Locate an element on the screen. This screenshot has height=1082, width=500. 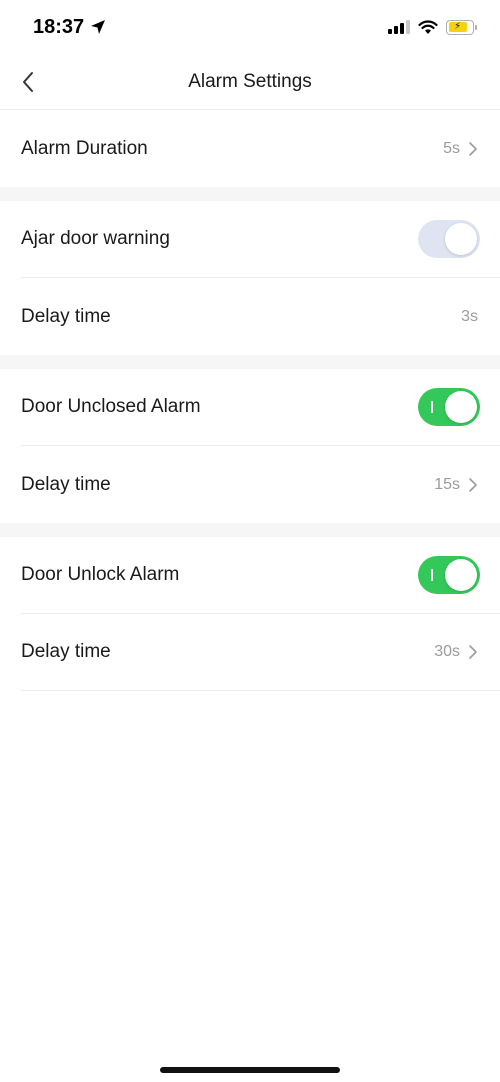
battery-icon: ⚡ is located at coordinates (461, 27).